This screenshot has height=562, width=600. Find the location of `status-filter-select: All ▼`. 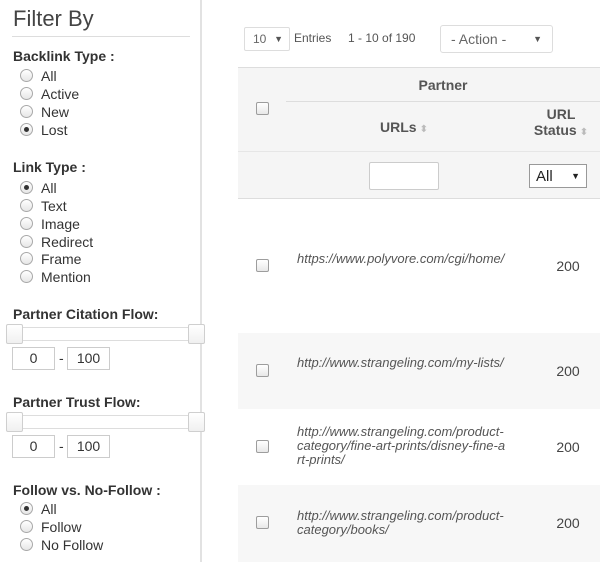

status-filter-select: All ▼ is located at coordinates (558, 176).